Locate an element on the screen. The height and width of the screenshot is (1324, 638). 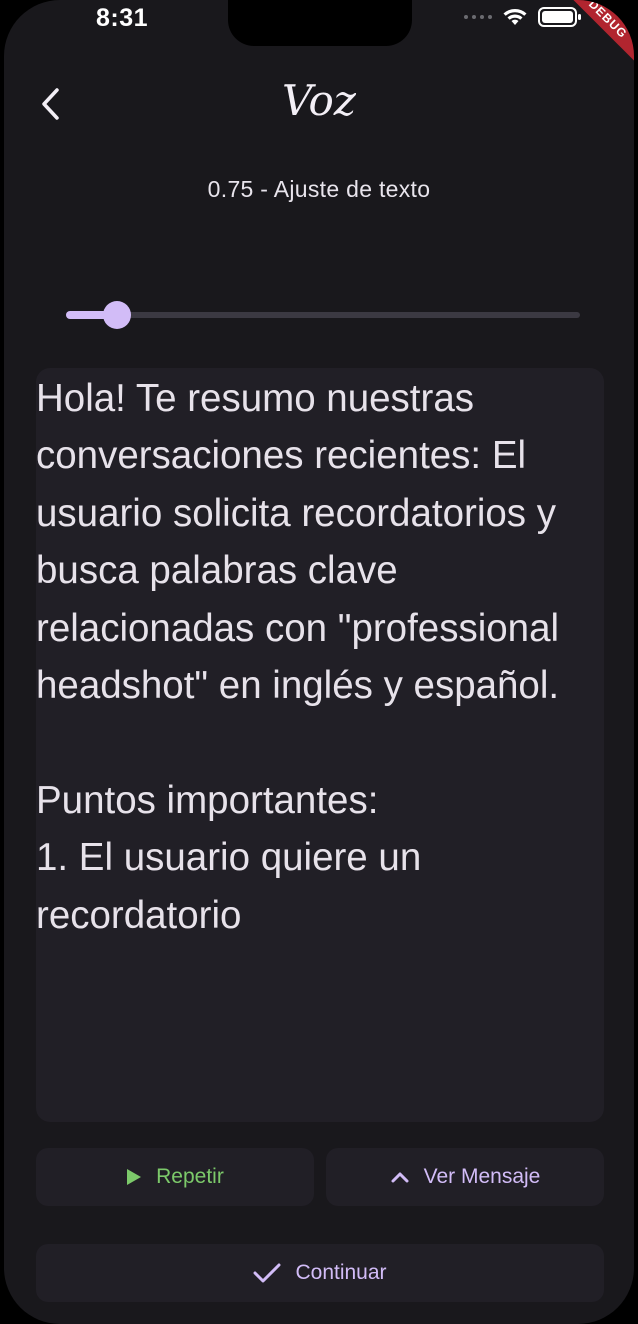
repeat-button-label: Repetir is located at coordinates (190, 1176).